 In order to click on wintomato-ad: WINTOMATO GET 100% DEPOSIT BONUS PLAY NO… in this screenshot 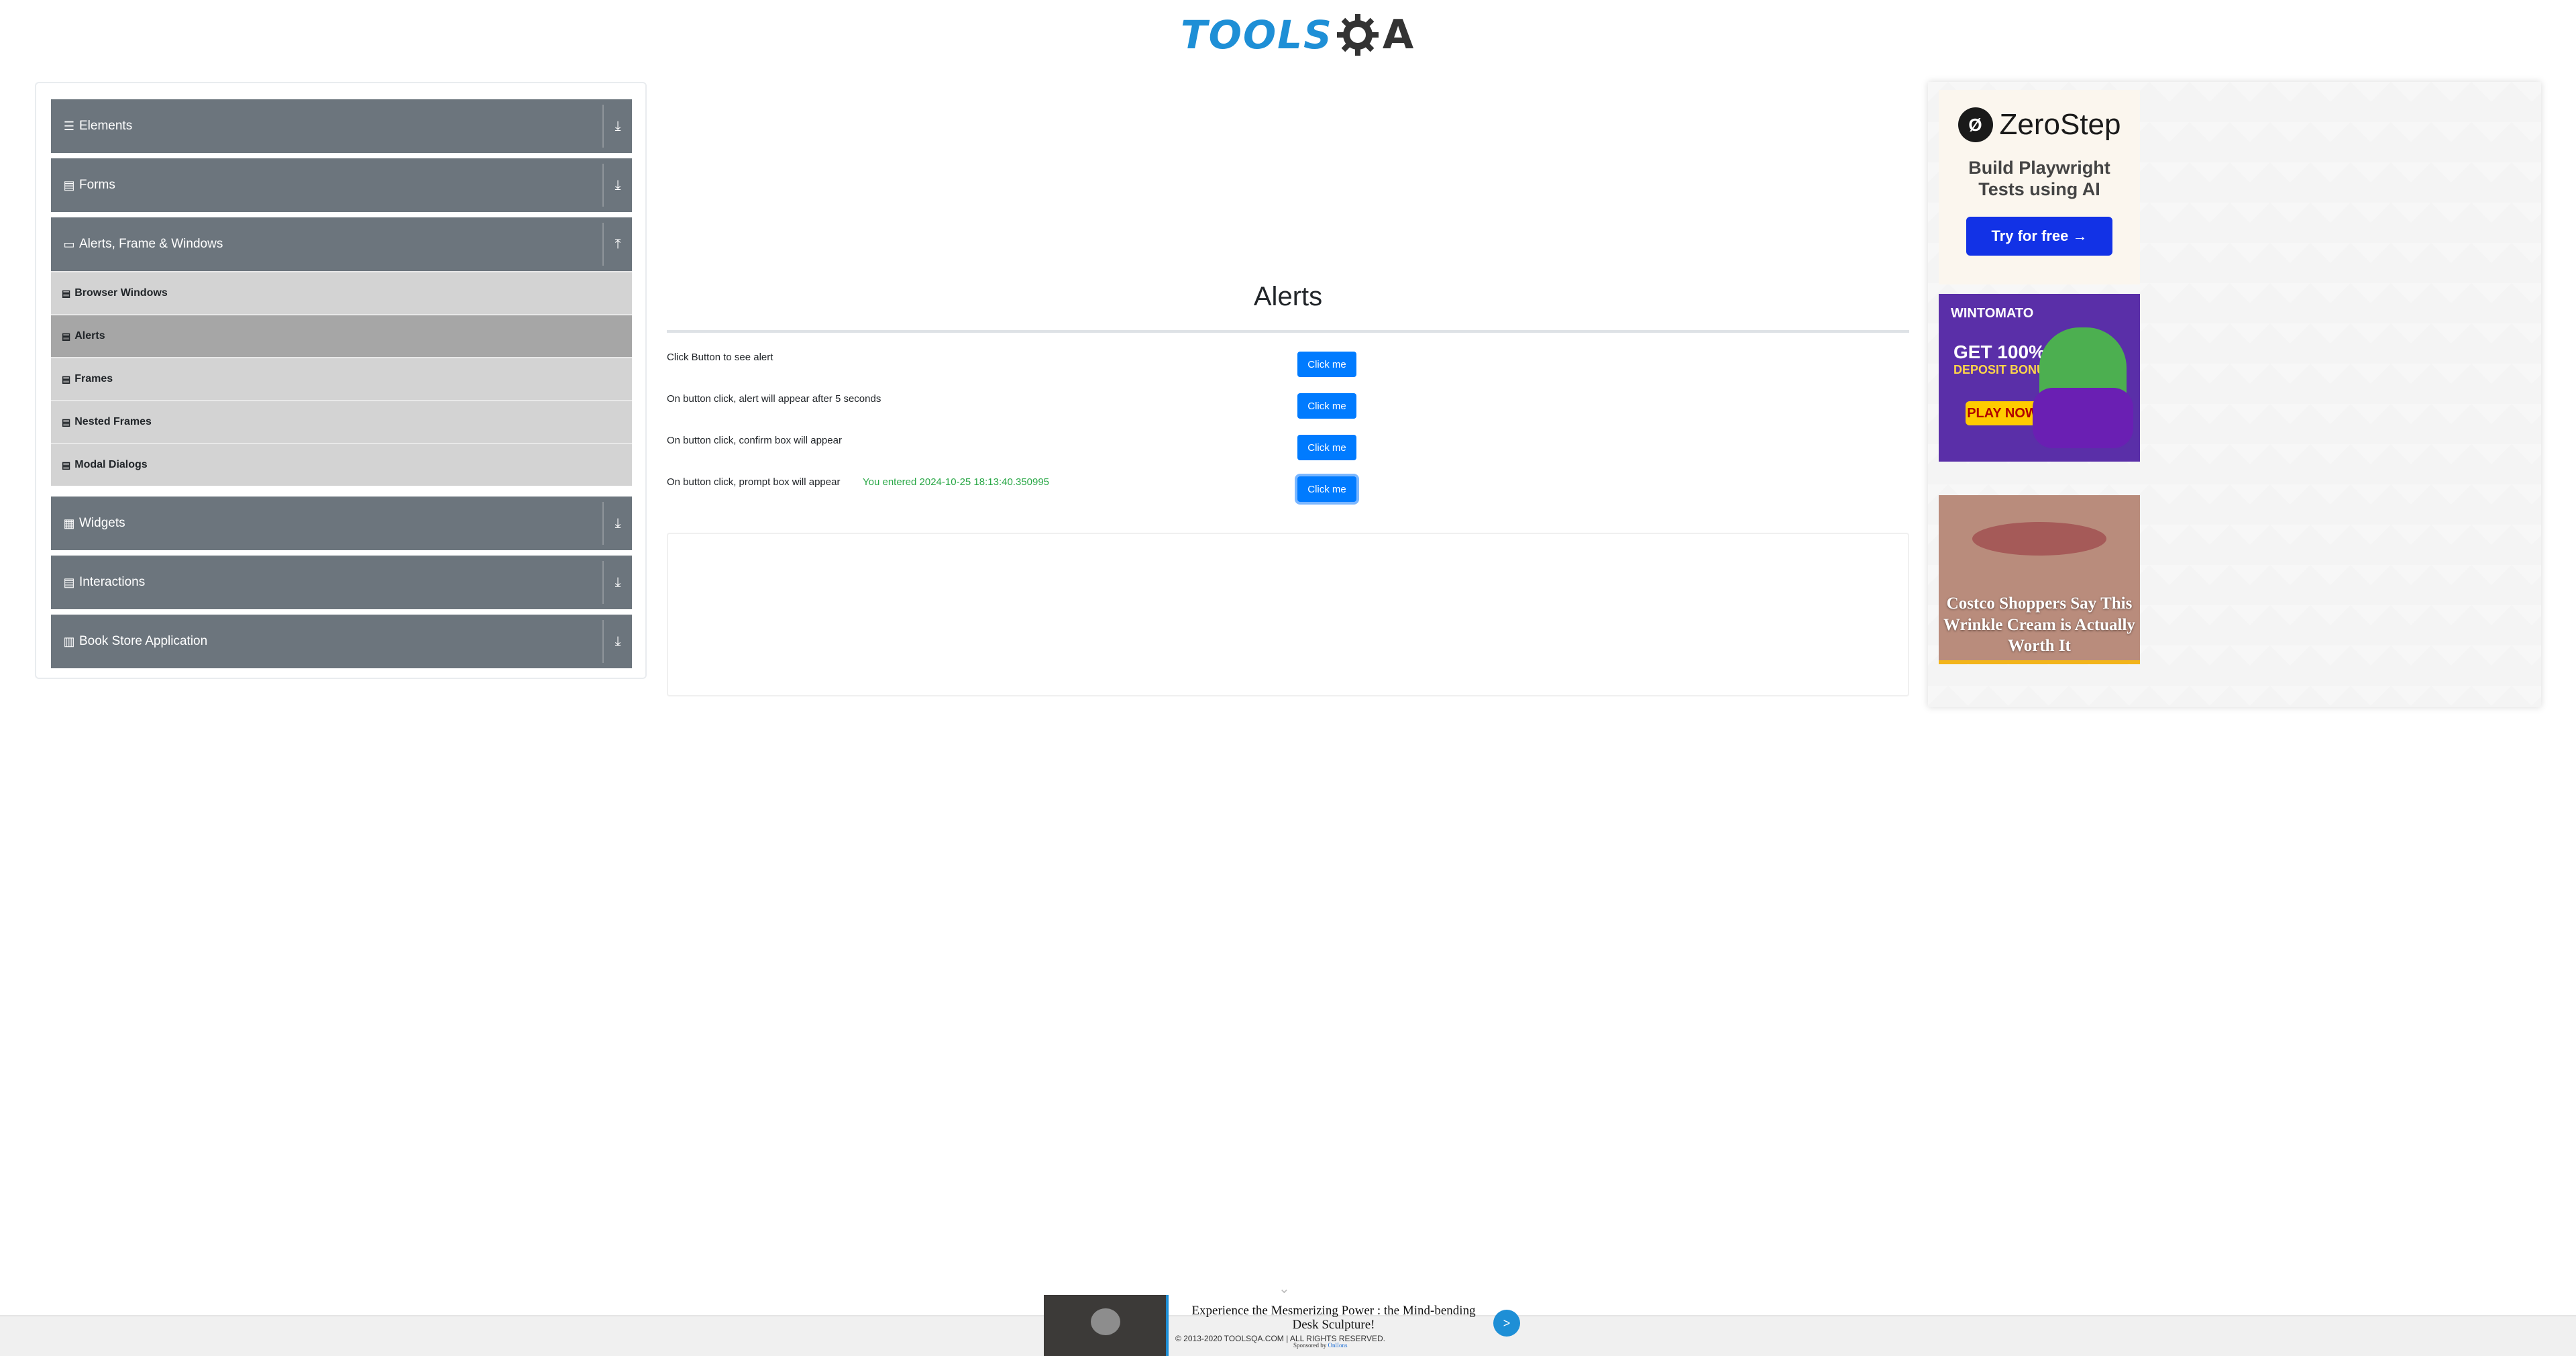, I will do `click(2039, 378)`.